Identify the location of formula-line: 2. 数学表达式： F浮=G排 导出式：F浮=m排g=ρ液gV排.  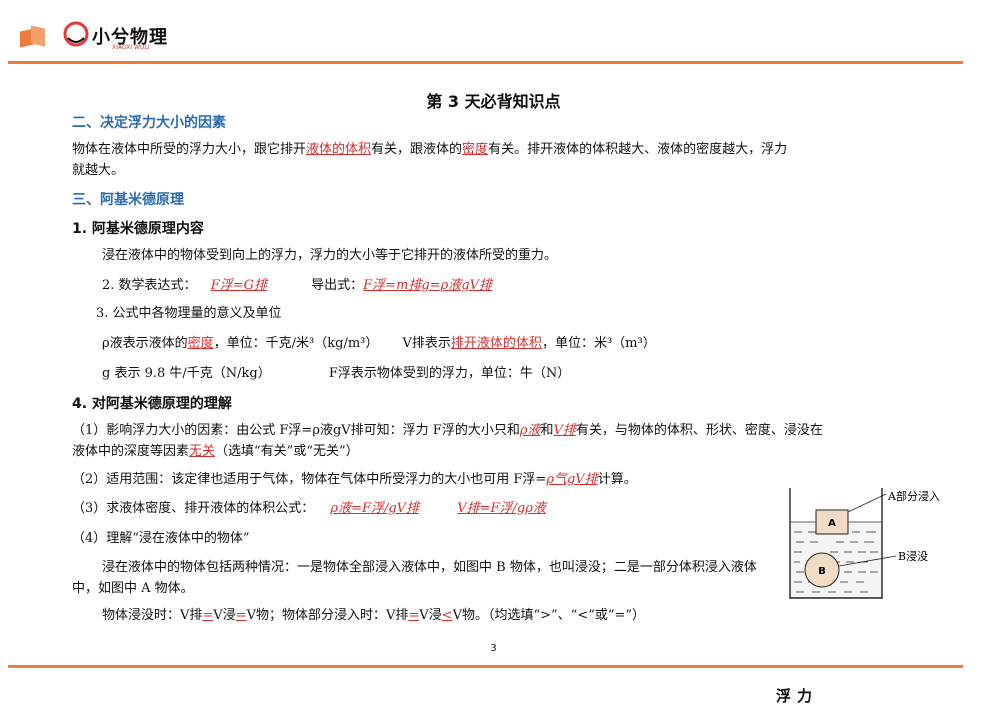
(297, 285).